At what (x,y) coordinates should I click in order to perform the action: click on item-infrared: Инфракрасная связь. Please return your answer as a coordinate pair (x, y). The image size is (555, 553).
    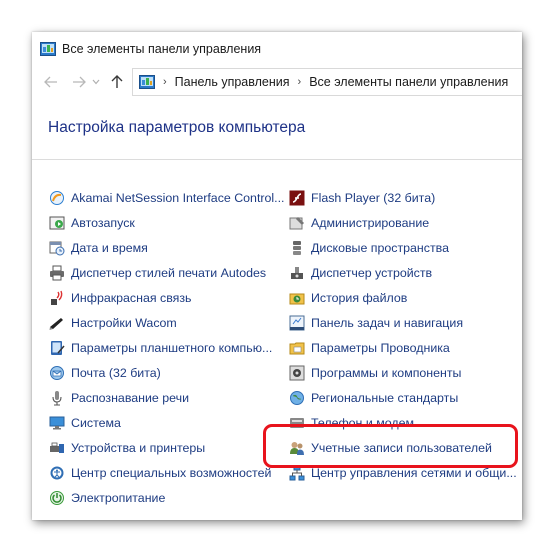
    Looking at the image, I should click on (167, 297).